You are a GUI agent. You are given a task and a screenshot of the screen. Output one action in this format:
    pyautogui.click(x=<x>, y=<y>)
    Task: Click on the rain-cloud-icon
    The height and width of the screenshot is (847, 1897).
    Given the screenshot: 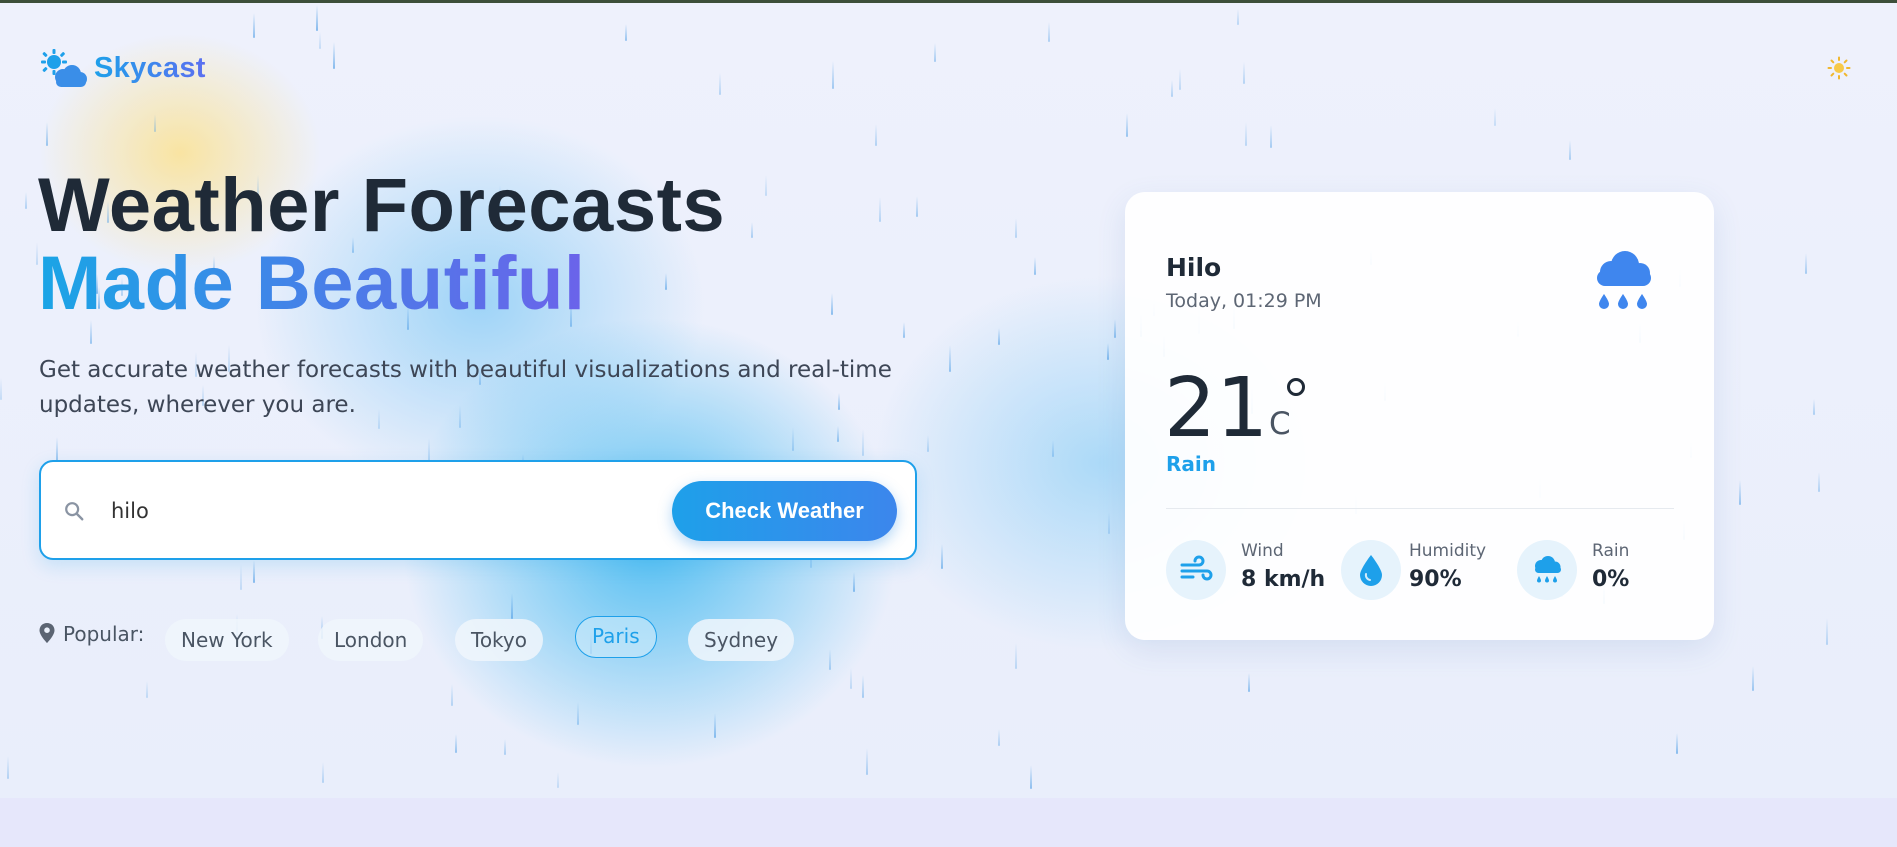 What is the action you would take?
    pyautogui.click(x=1624, y=280)
    